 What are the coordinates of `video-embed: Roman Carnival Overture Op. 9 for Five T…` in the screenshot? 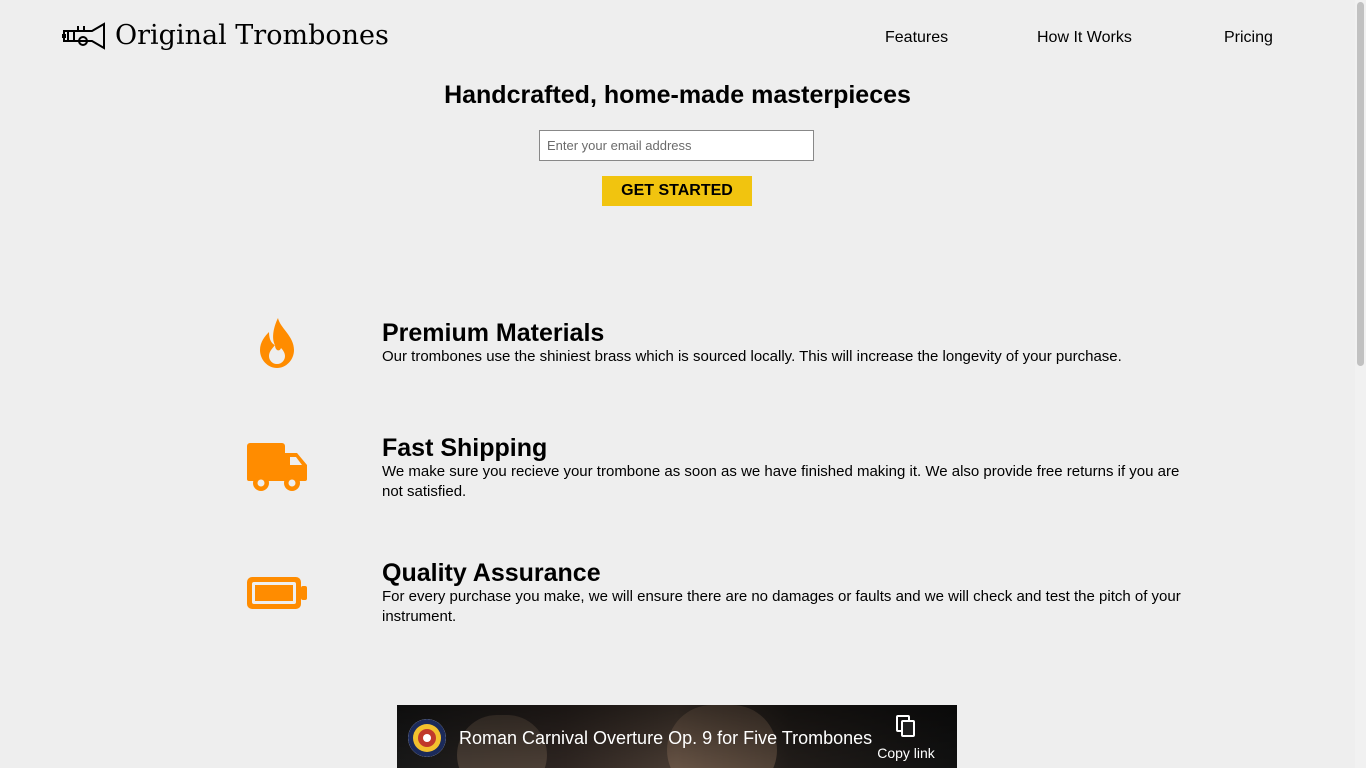 It's located at (677, 736).